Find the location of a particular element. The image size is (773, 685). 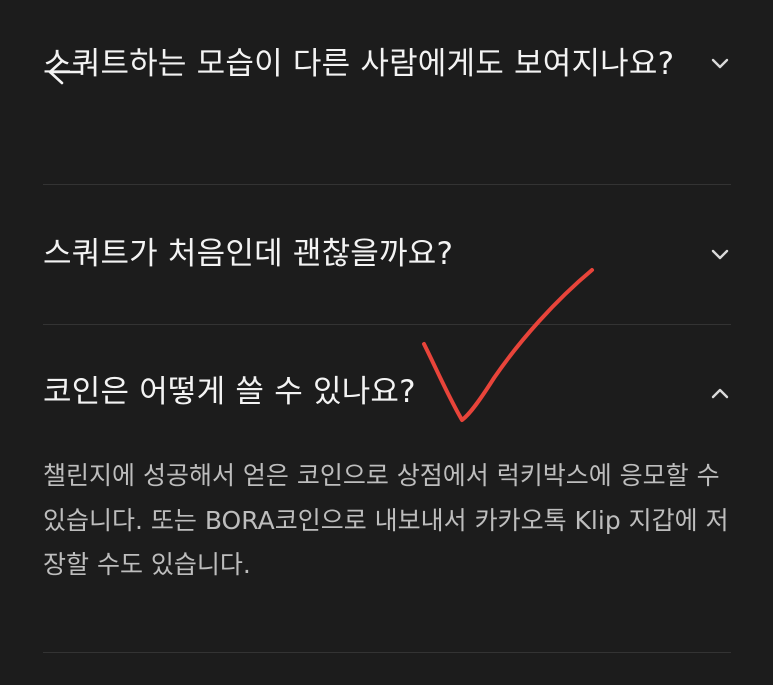

faq-question-2: 스쿼트가 처음인데 괜찮을까요? is located at coordinates (363, 254).